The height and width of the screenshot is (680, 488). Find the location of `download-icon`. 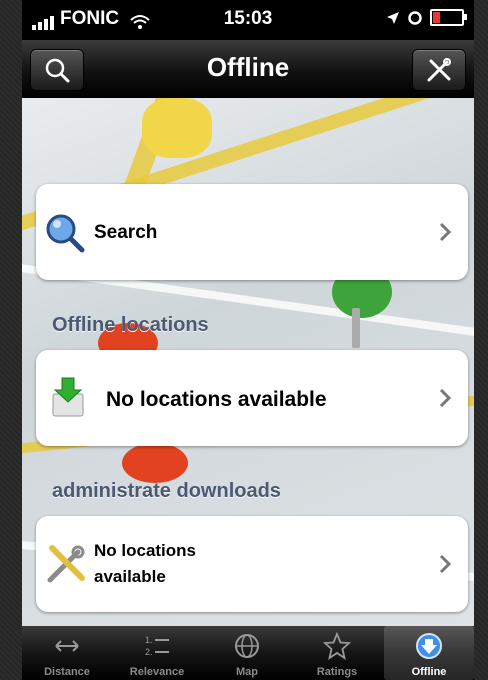

download-icon is located at coordinates (429, 646).